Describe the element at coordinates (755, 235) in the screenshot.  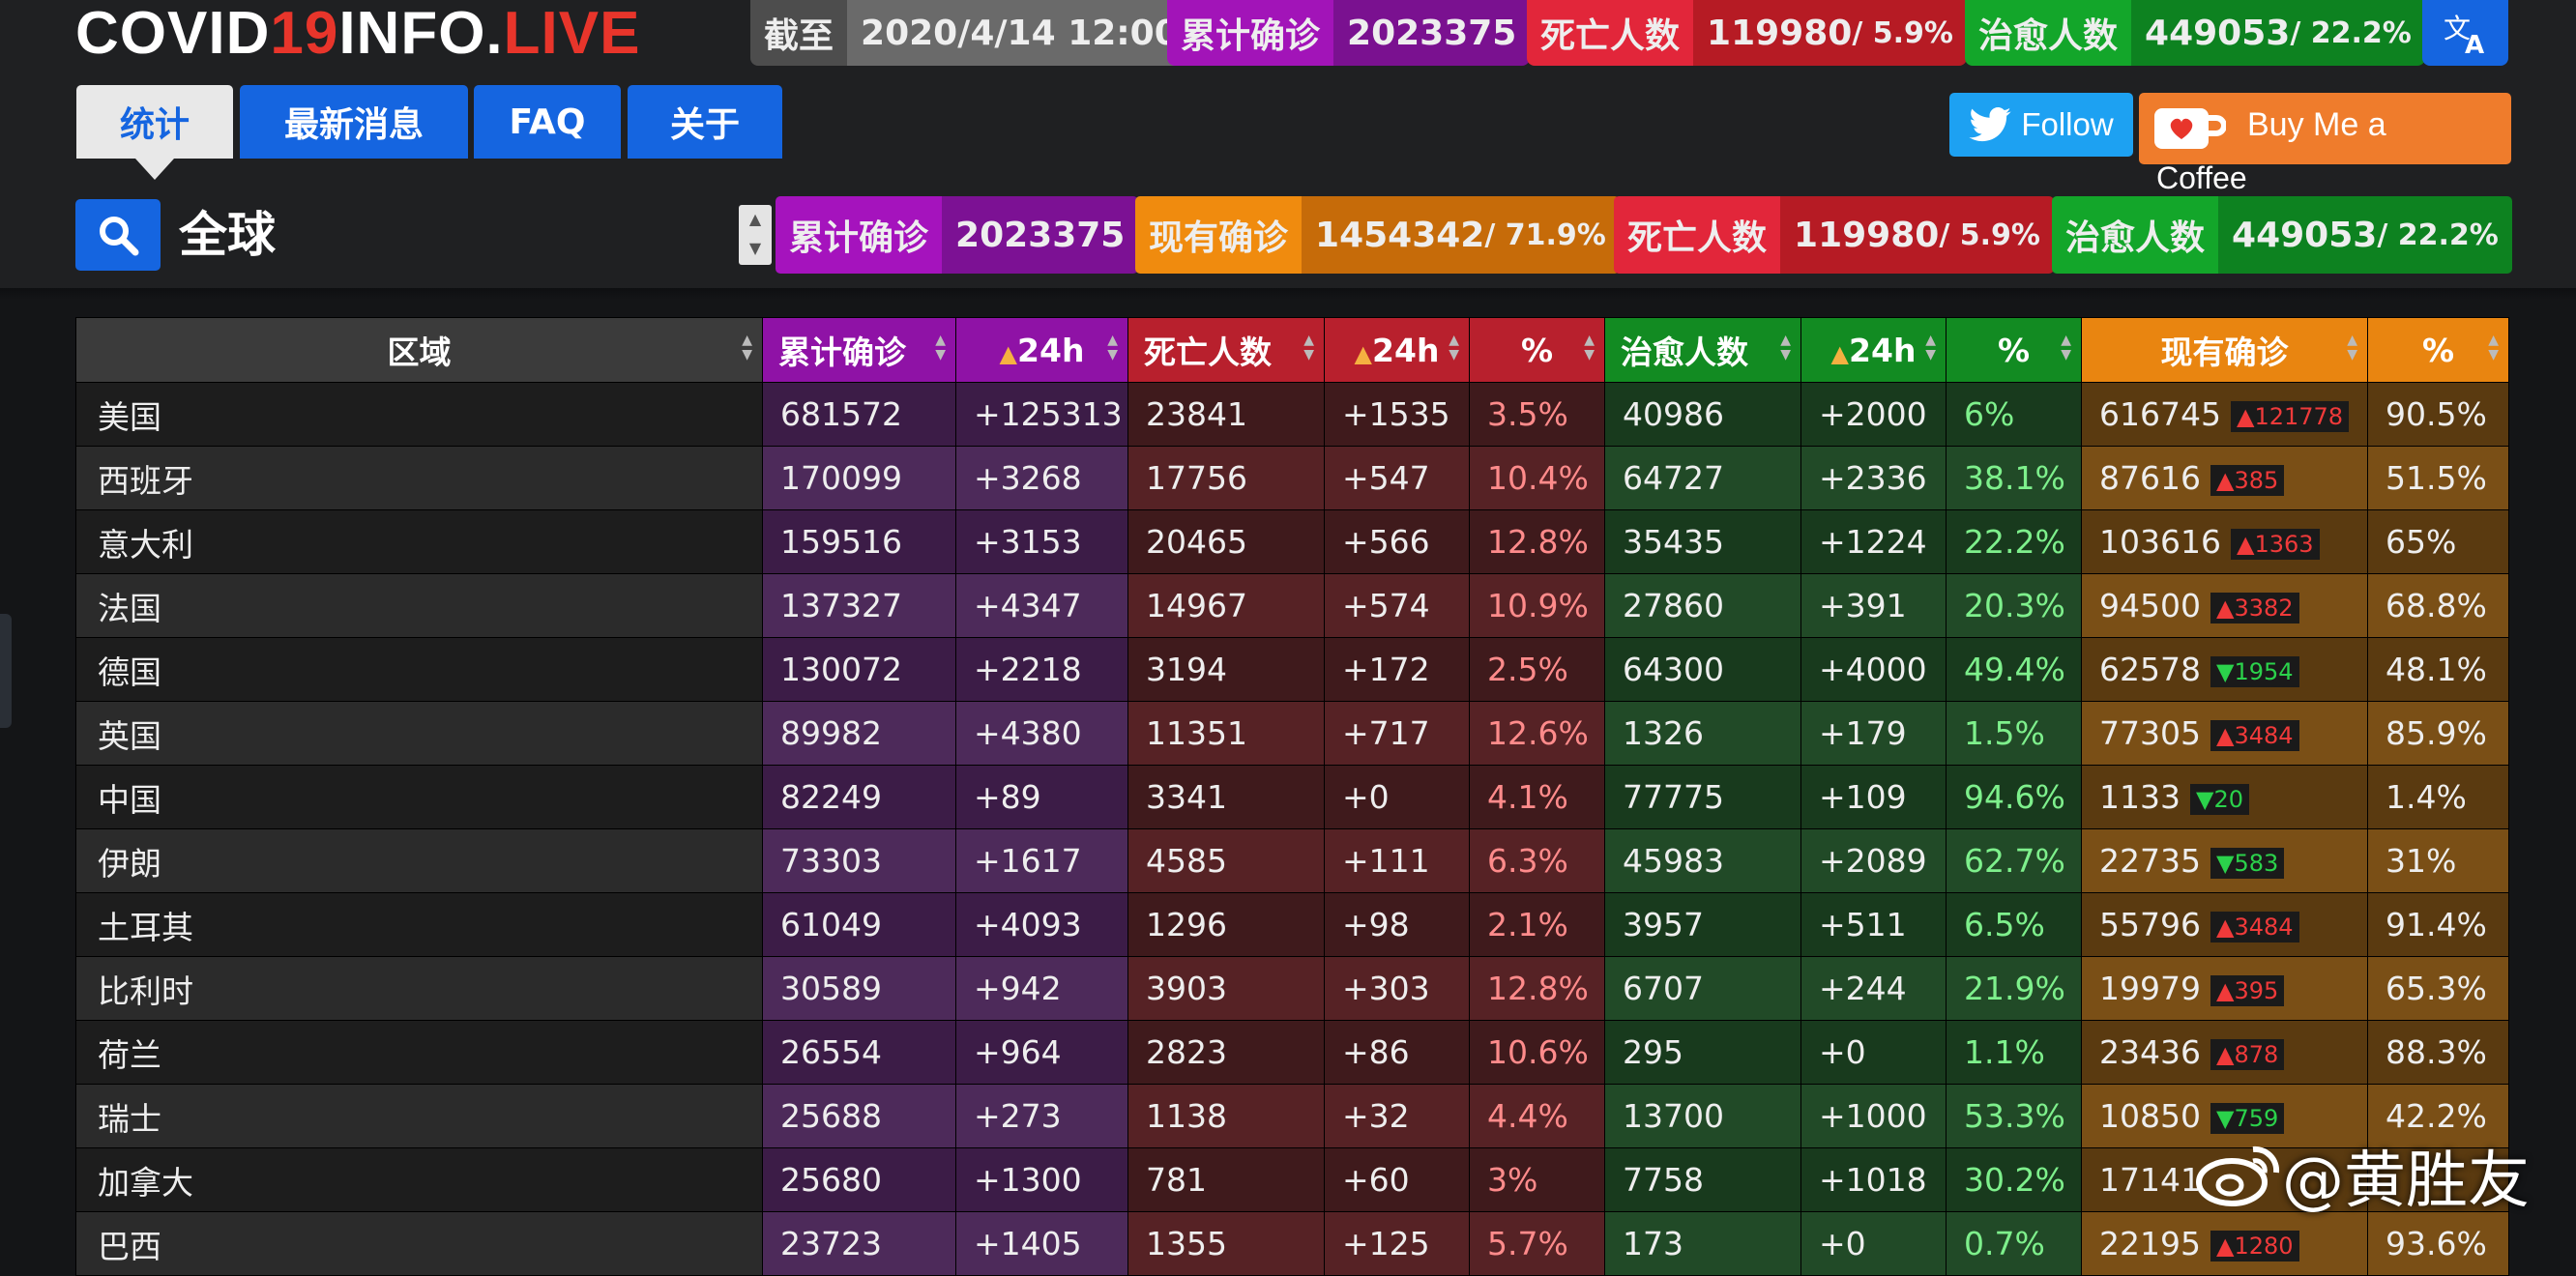
I see `scroll-stepper: ▲ ▼` at that location.